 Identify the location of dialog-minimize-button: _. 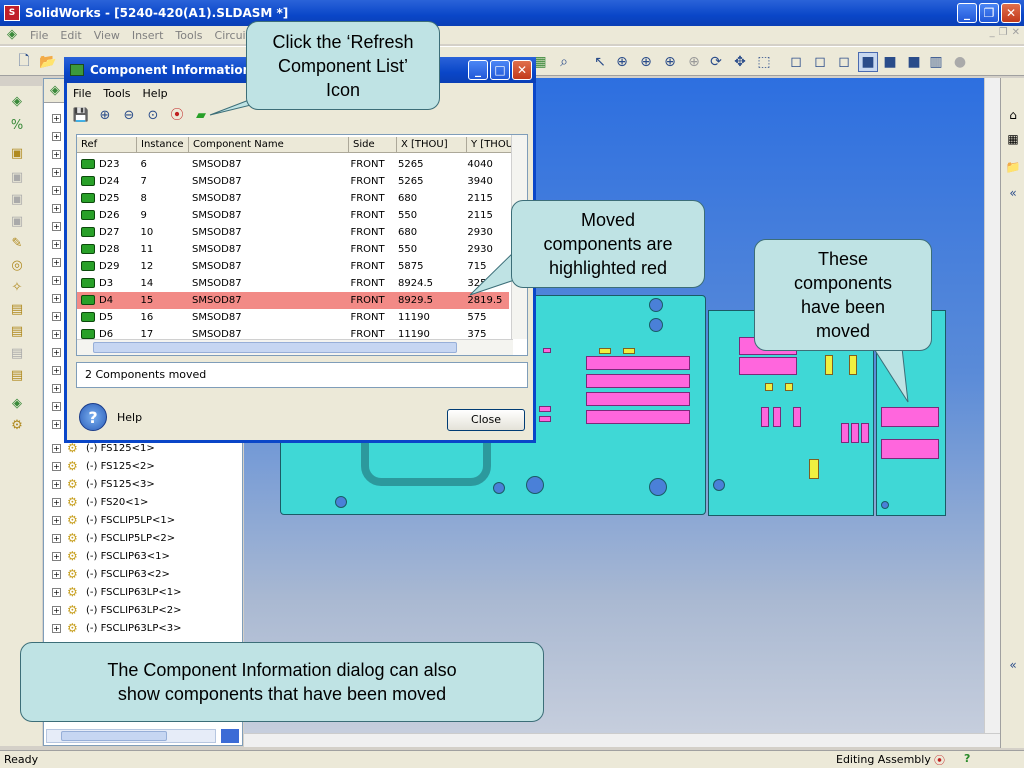
(478, 70).